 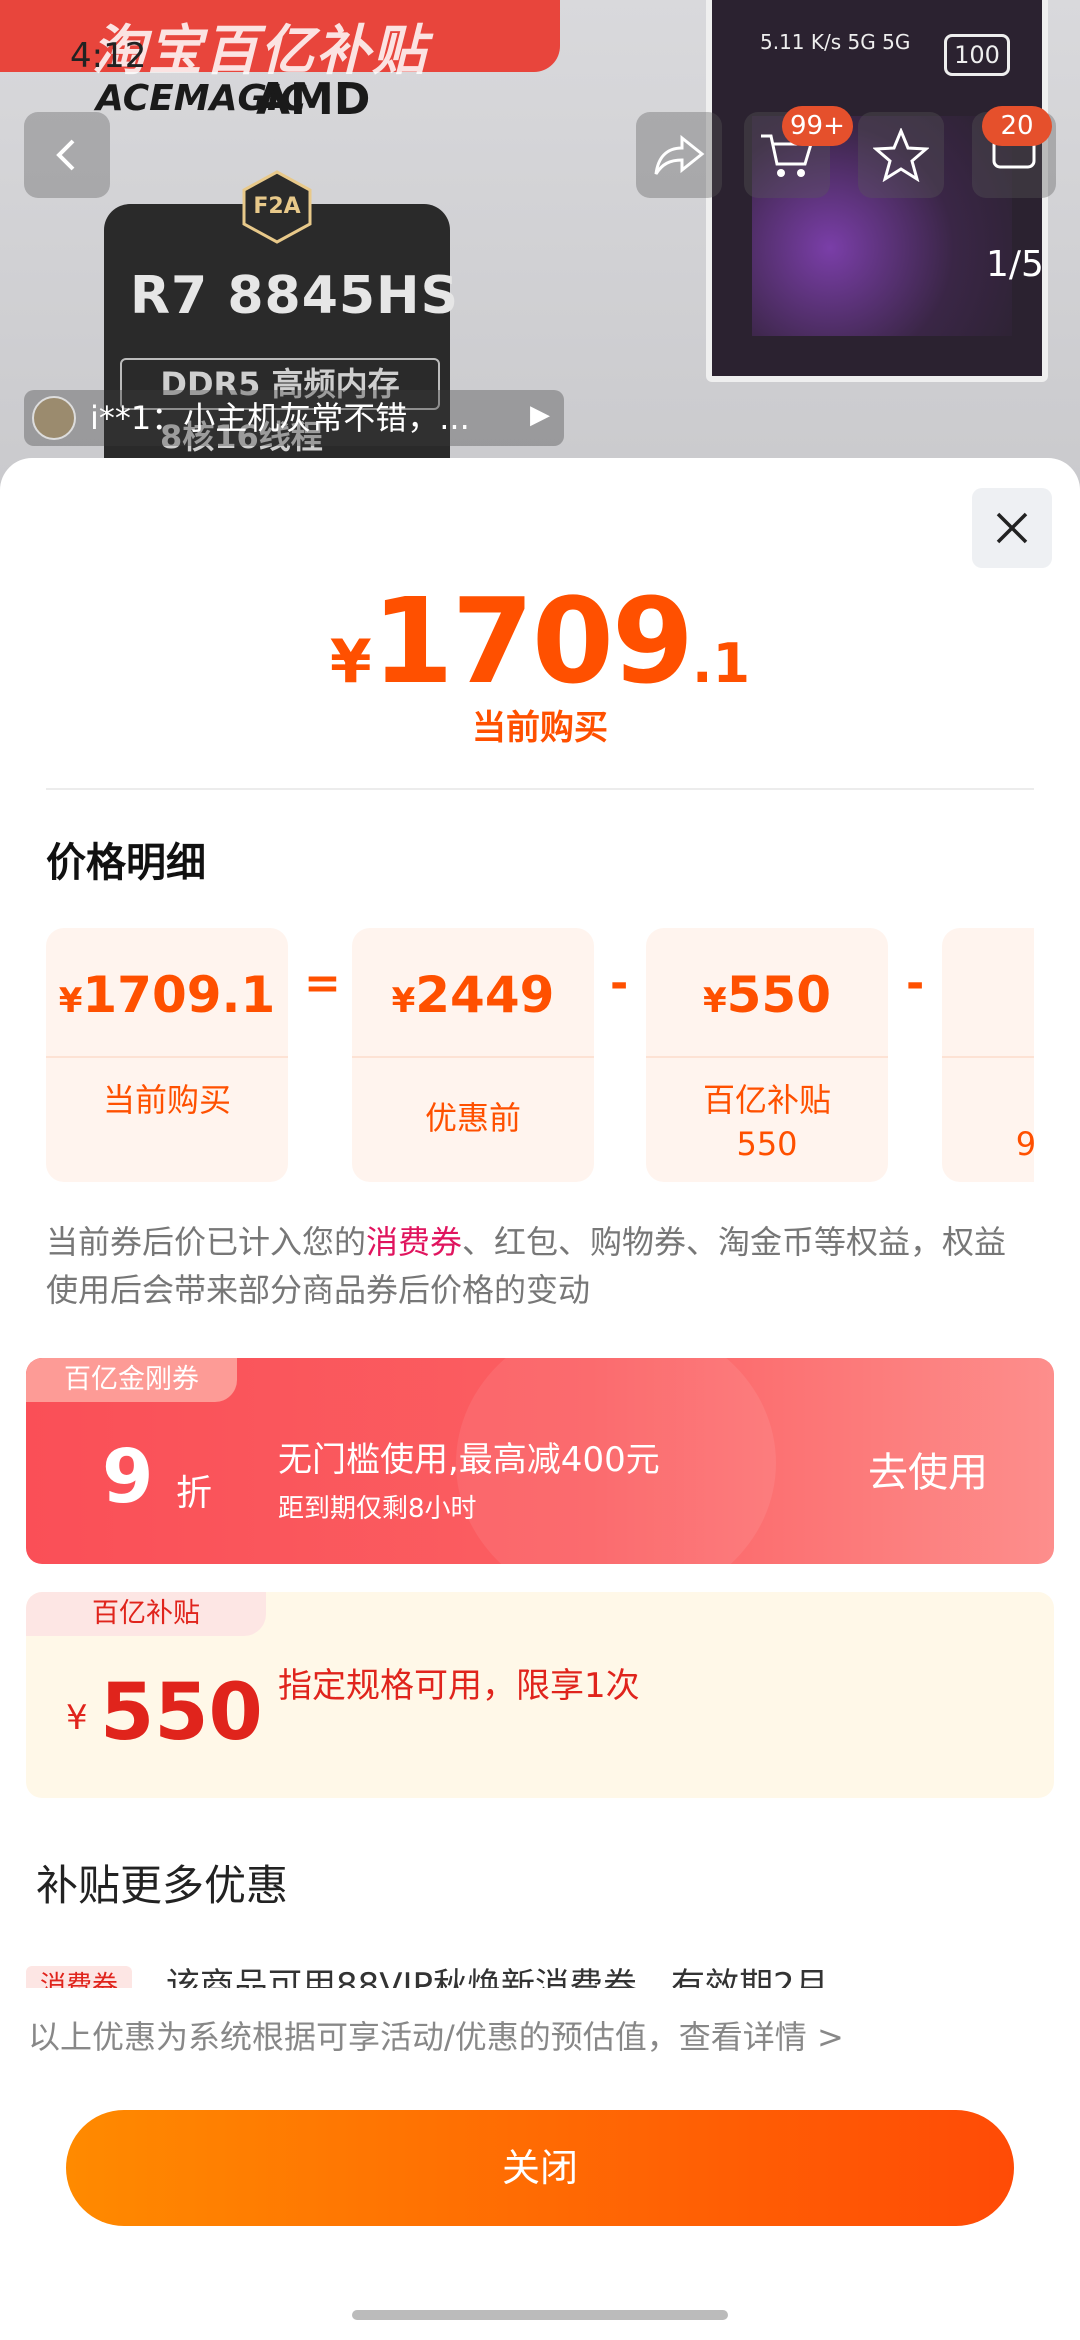 What do you see at coordinates (459, 1686) in the screenshot?
I see `coupon-description: 指定规格可用，限享1次` at bounding box center [459, 1686].